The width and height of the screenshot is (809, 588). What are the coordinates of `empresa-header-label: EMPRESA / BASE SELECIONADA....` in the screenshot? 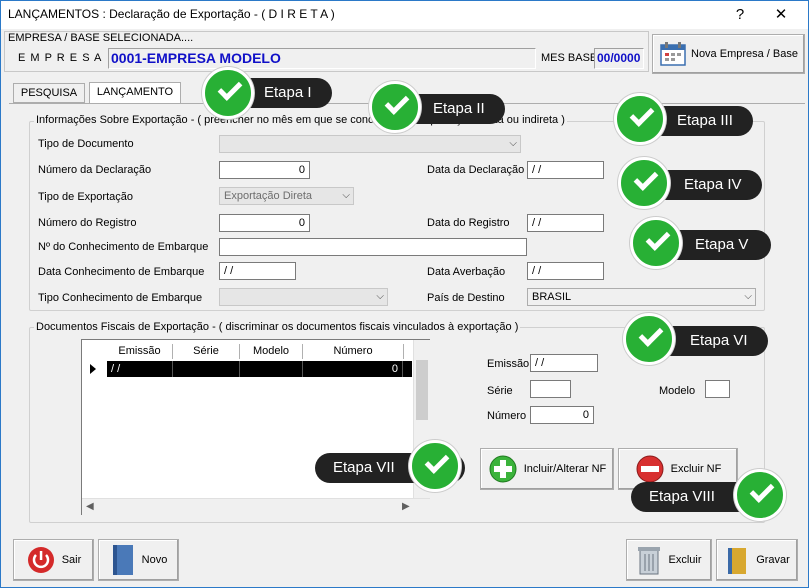 It's located at (101, 38).